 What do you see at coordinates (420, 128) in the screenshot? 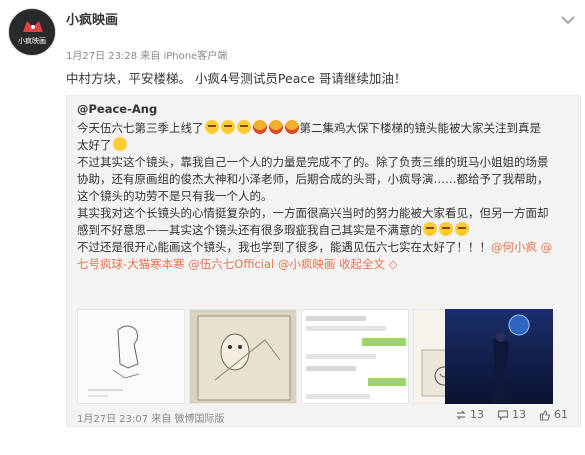
I see `repost-text-span: 第二集鸡大保下楼梯的镜头能被大家关注到真是` at bounding box center [420, 128].